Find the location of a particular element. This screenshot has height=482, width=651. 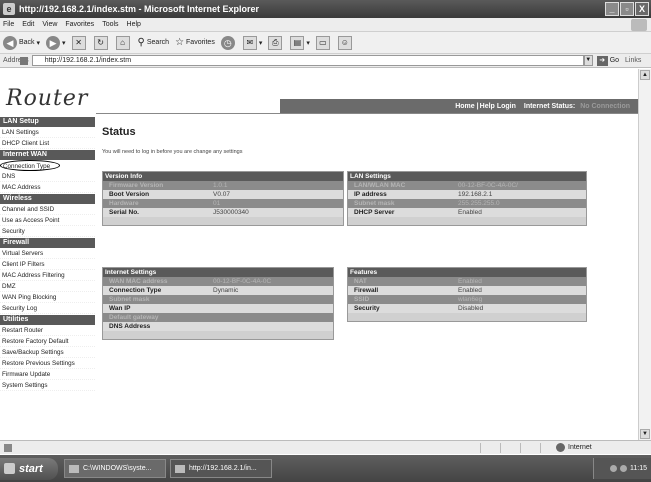

links-button: Links is located at coordinates (633, 60).